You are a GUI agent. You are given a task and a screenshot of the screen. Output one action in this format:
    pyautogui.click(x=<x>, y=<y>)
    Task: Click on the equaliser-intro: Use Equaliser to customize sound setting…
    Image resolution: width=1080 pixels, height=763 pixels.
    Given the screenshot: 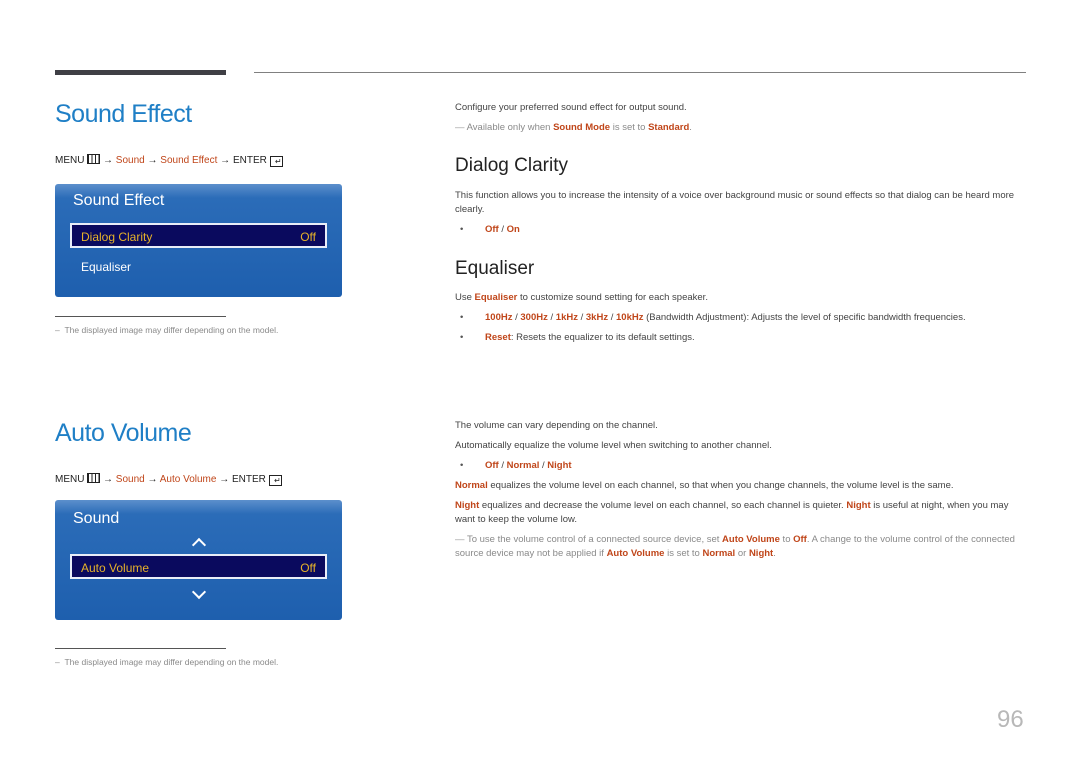 What is the action you would take?
    pyautogui.click(x=581, y=298)
    